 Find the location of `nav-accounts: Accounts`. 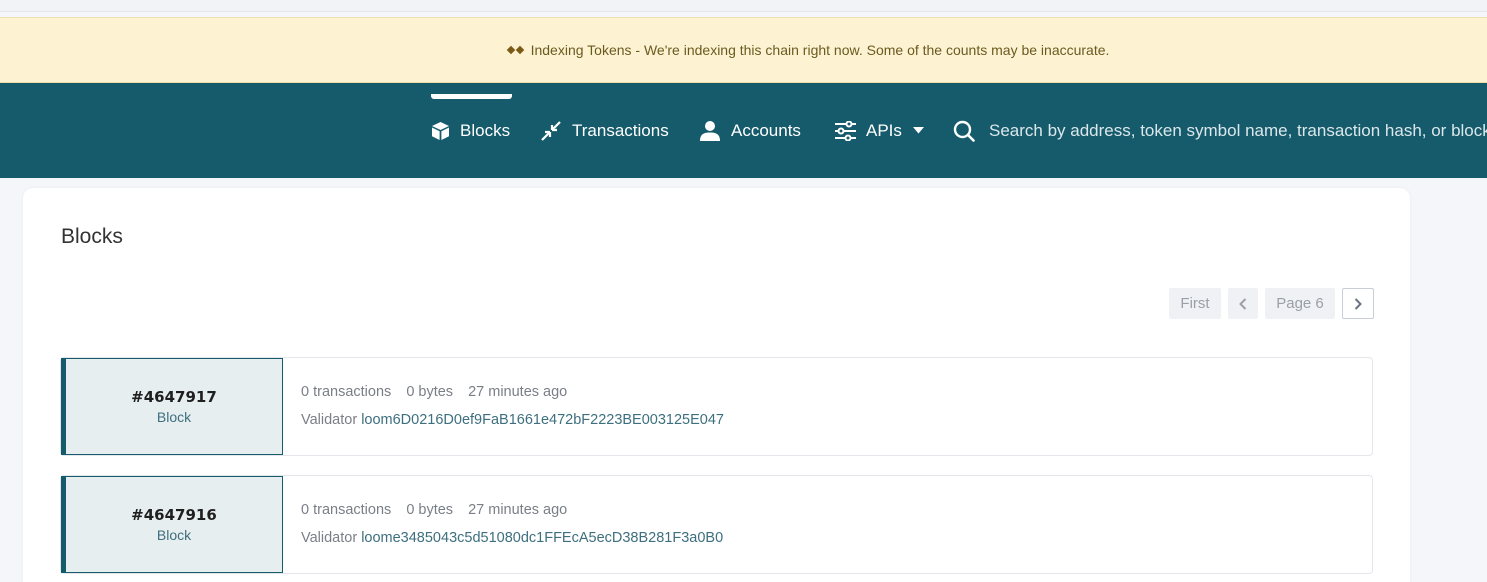

nav-accounts: Accounts is located at coordinates (750, 130).